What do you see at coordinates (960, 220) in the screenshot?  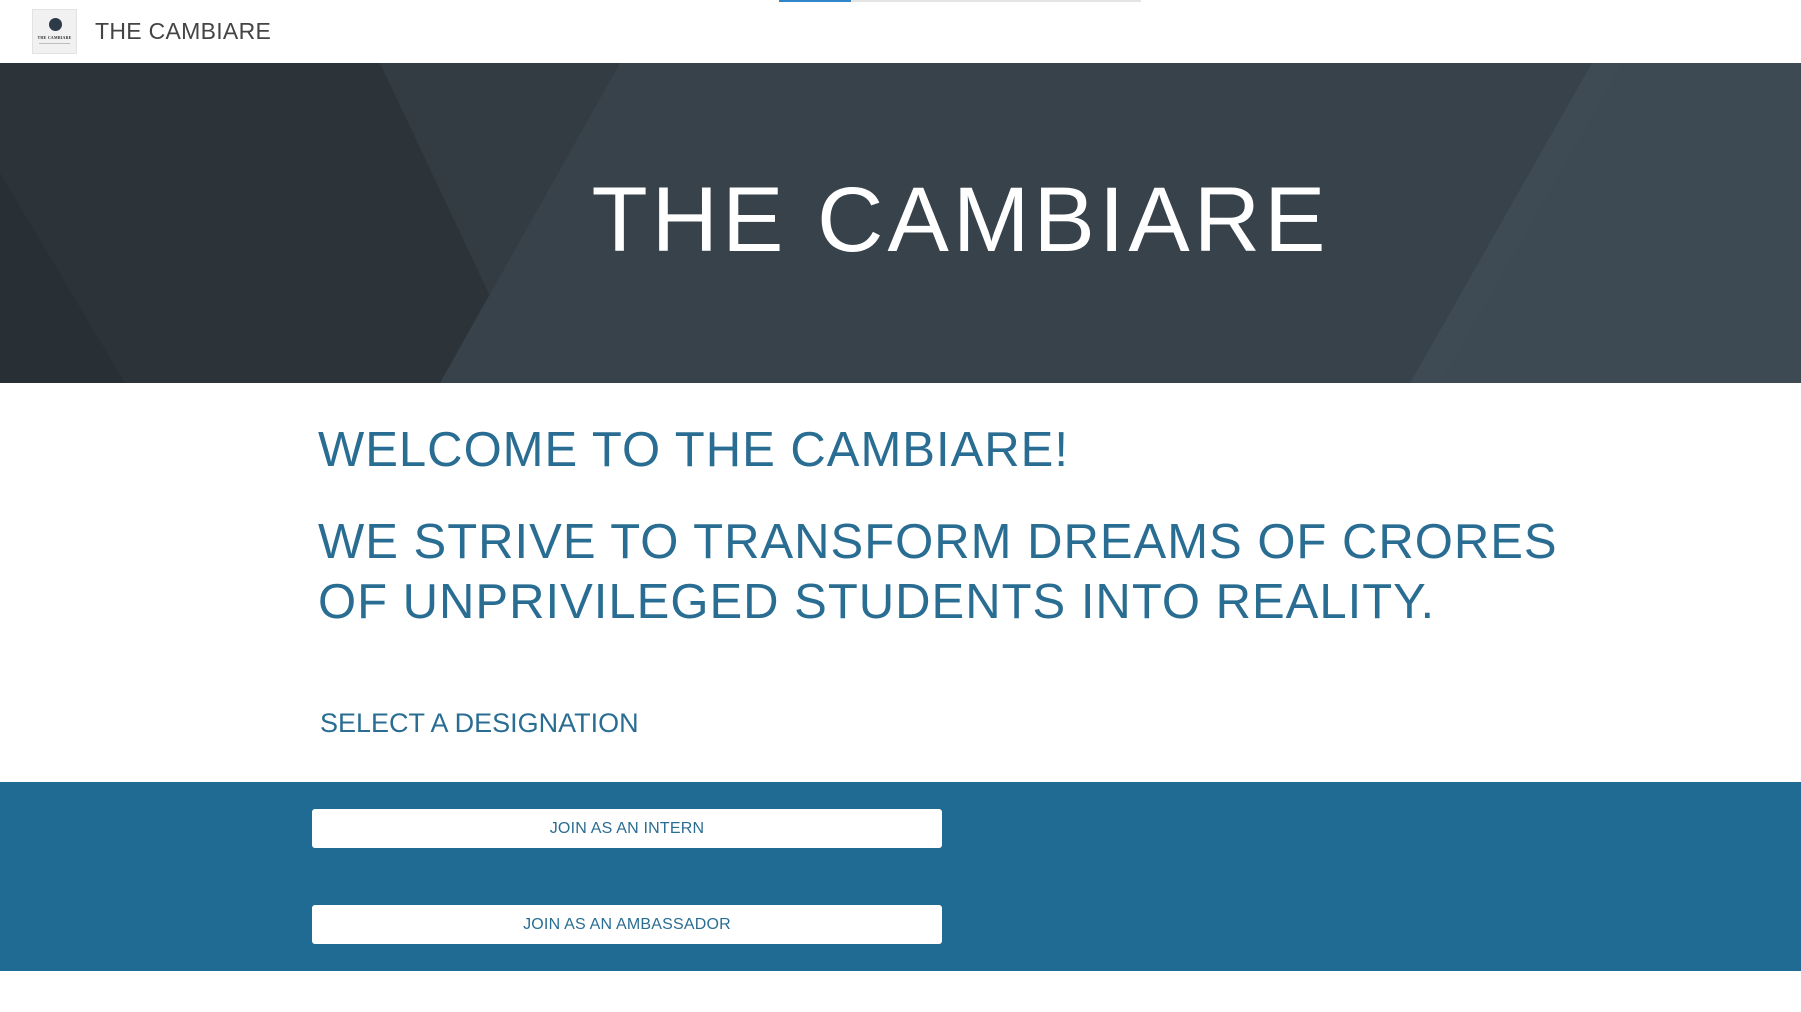 I see `hero-title: THE CAMBIARE` at bounding box center [960, 220].